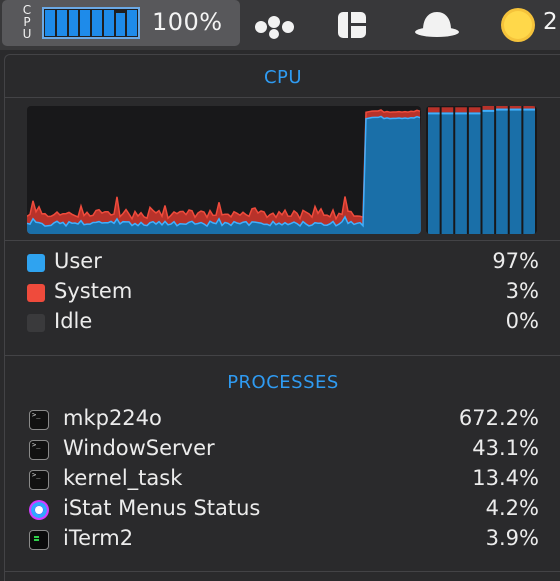 The height and width of the screenshot is (581, 560). I want to click on process-cpu: 3.9%, so click(512, 538).